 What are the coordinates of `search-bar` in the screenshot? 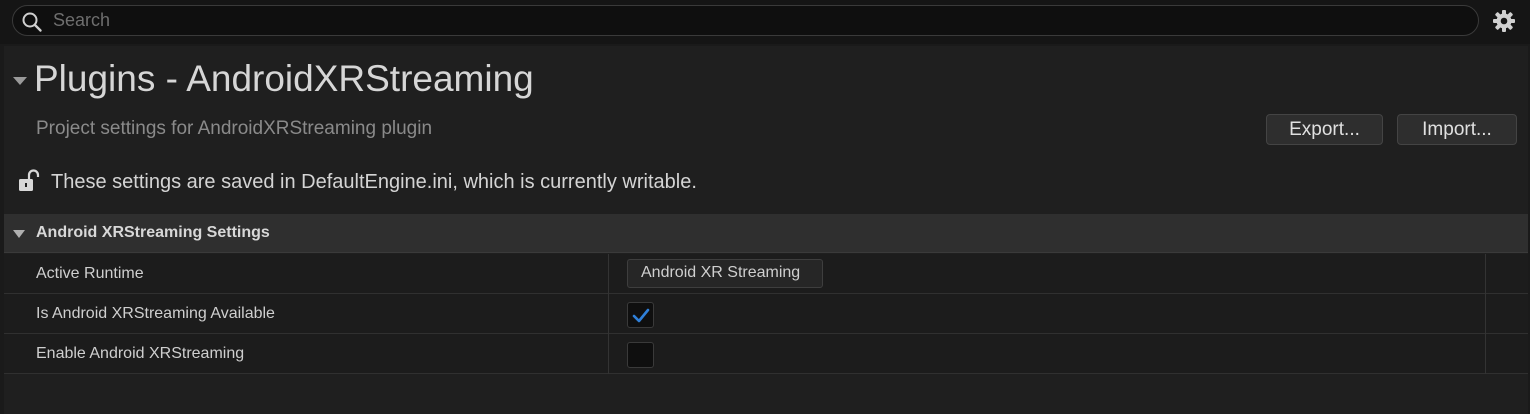 It's located at (765, 22).